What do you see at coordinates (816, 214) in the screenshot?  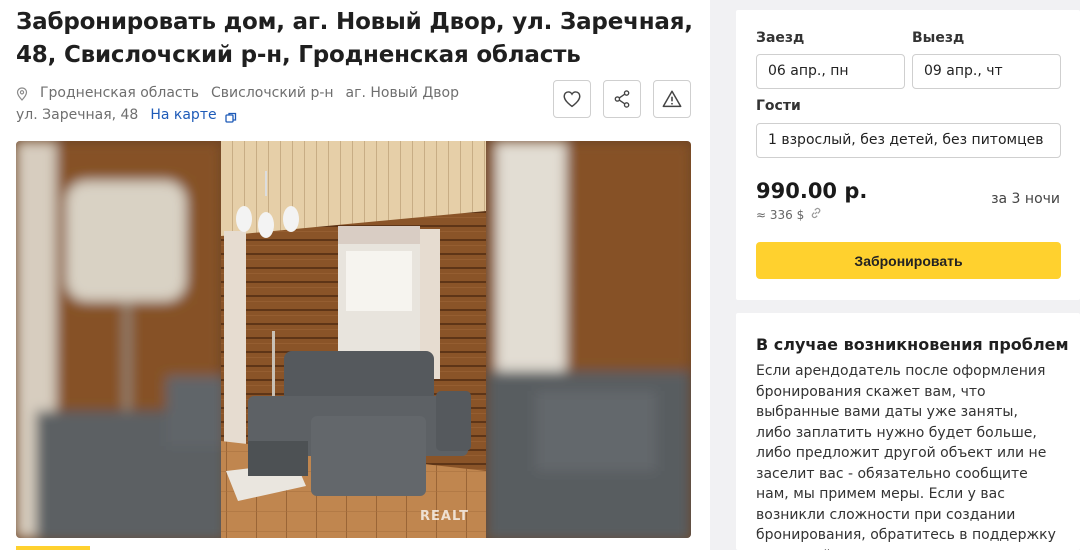 I see `link-icon` at bounding box center [816, 214].